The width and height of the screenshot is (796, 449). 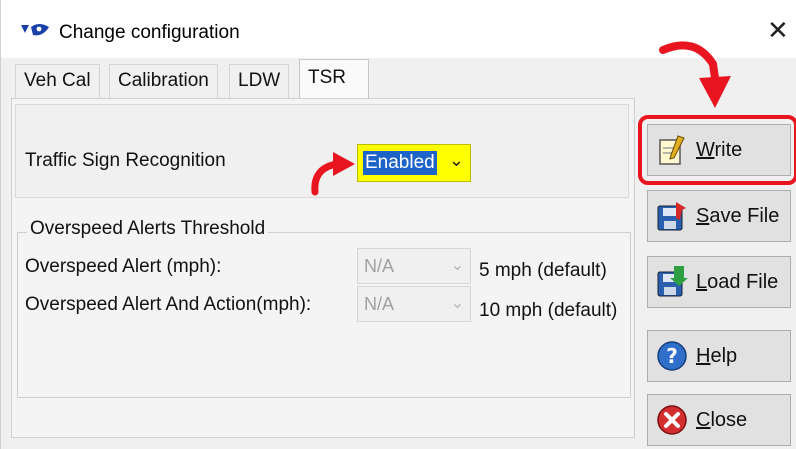 I want to click on tab-calibration: Calibration, so click(x=163, y=81).